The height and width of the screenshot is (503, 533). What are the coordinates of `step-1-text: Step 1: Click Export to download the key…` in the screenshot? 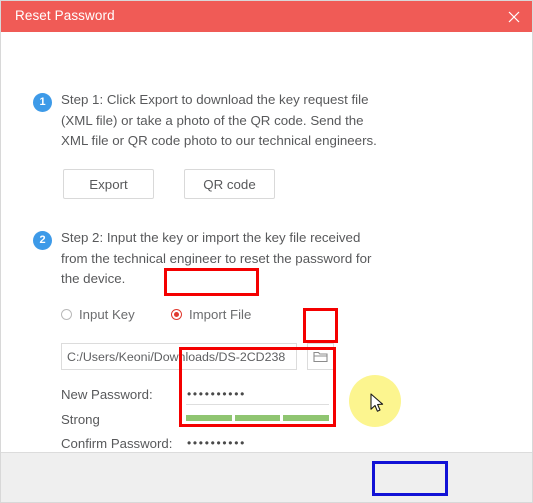 It's located at (219, 120).